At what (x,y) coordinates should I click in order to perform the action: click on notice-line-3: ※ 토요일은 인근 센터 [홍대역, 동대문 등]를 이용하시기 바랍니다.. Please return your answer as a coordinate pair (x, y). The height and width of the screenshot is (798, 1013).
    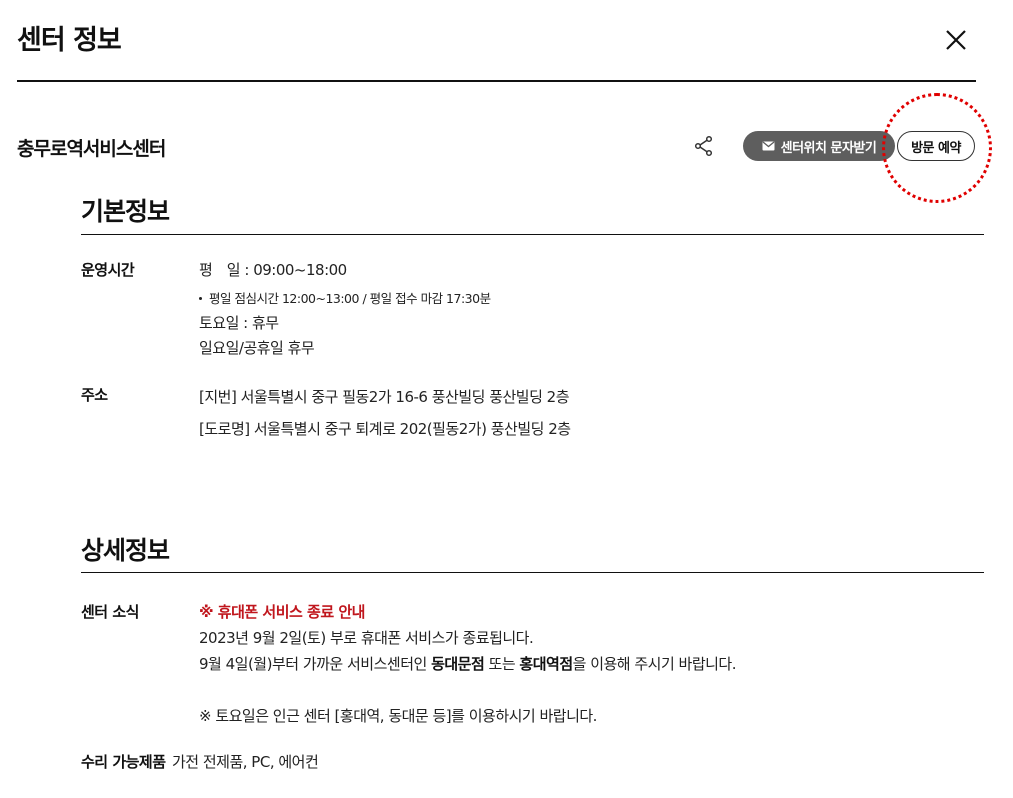
    Looking at the image, I should click on (398, 716).